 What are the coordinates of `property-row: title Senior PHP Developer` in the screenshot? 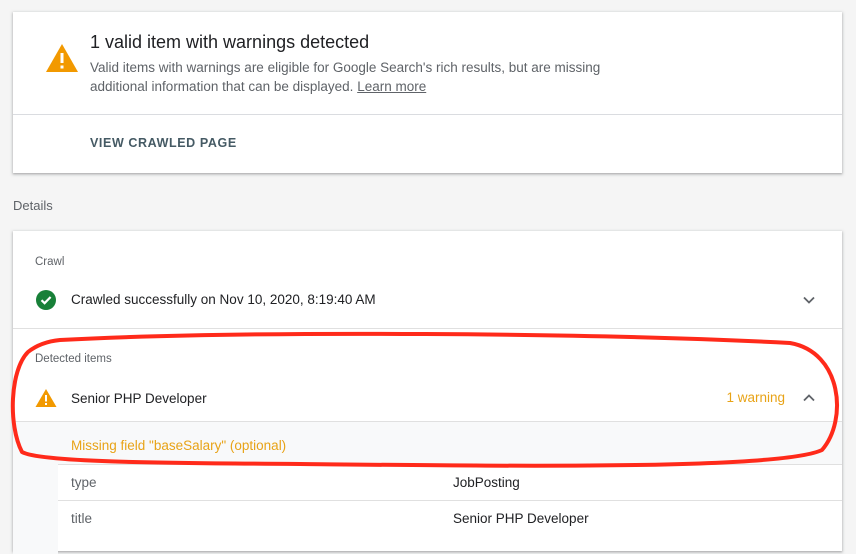 It's located at (450, 518).